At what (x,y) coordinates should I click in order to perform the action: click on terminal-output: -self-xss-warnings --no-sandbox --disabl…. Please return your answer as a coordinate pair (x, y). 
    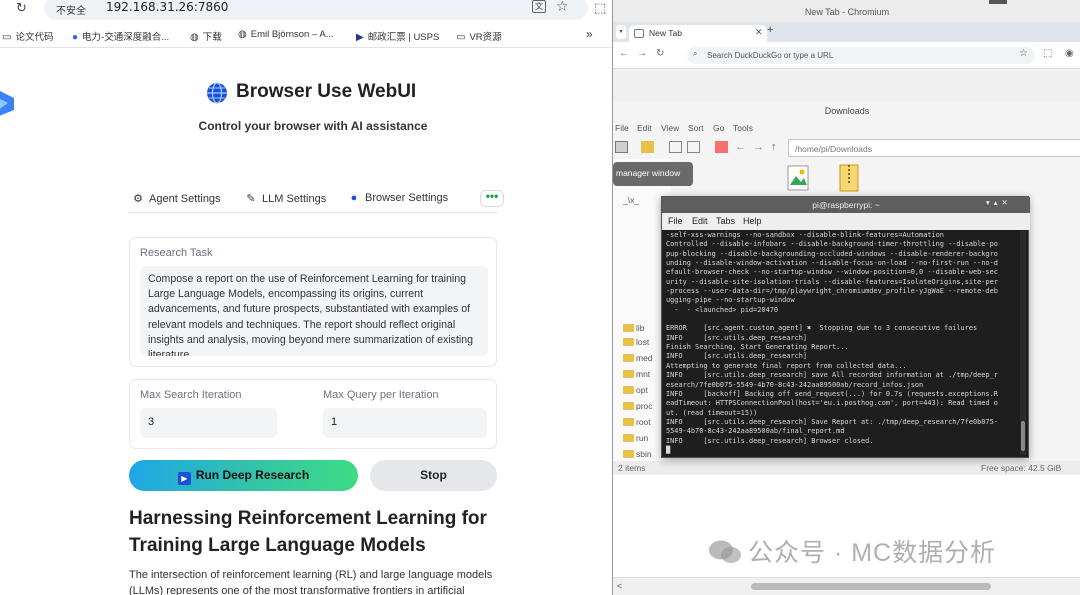
    Looking at the image, I should click on (842, 343).